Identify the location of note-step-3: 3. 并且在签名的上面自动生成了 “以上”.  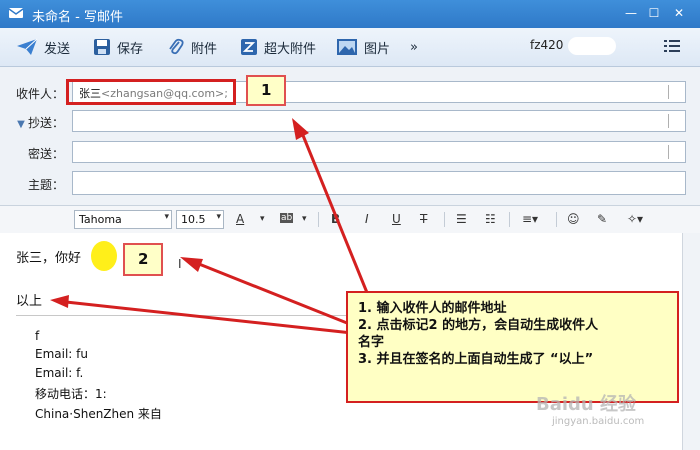
(476, 359).